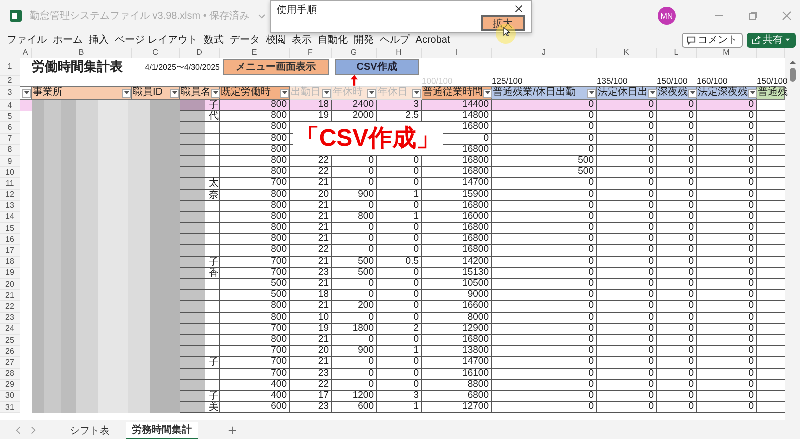  Describe the element at coordinates (10, 284) in the screenshot. I see `row-number: 20` at that location.